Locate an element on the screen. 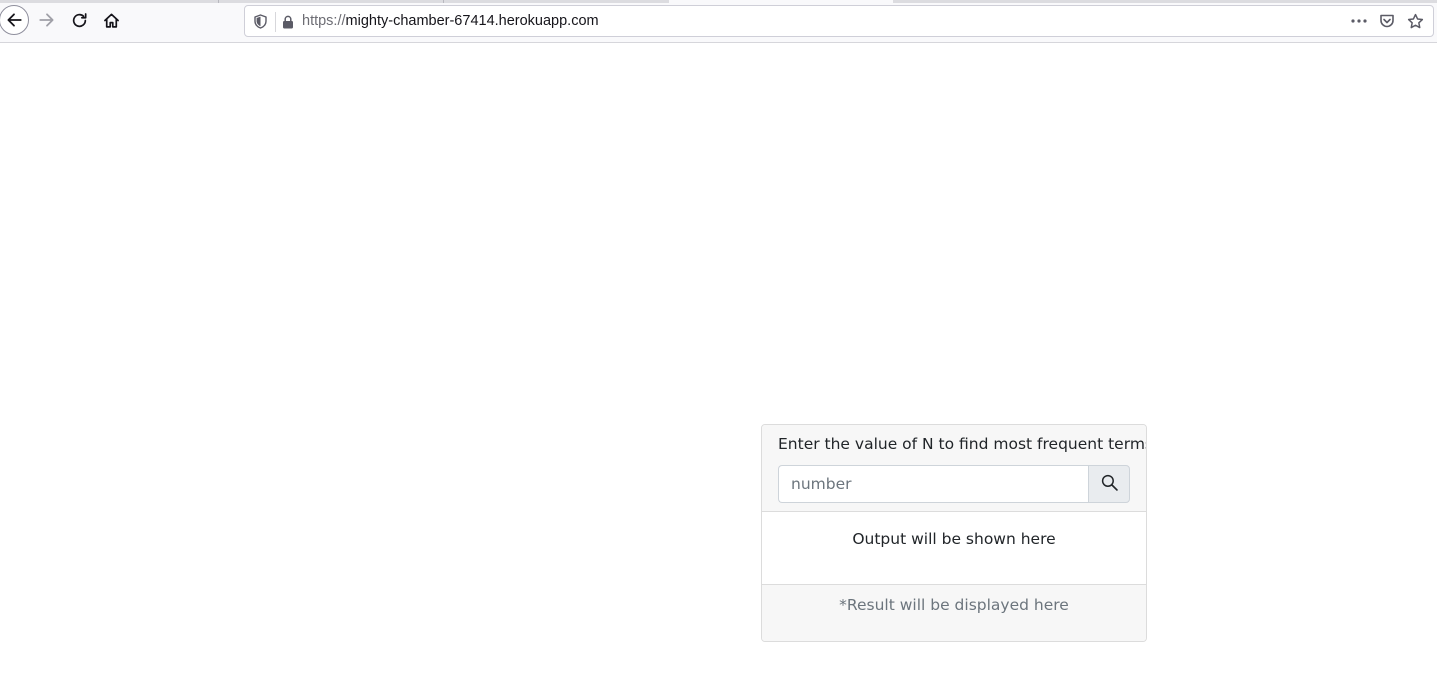 Image resolution: width=1437 pixels, height=683 pixels. pocket-icon is located at coordinates (1387, 21).